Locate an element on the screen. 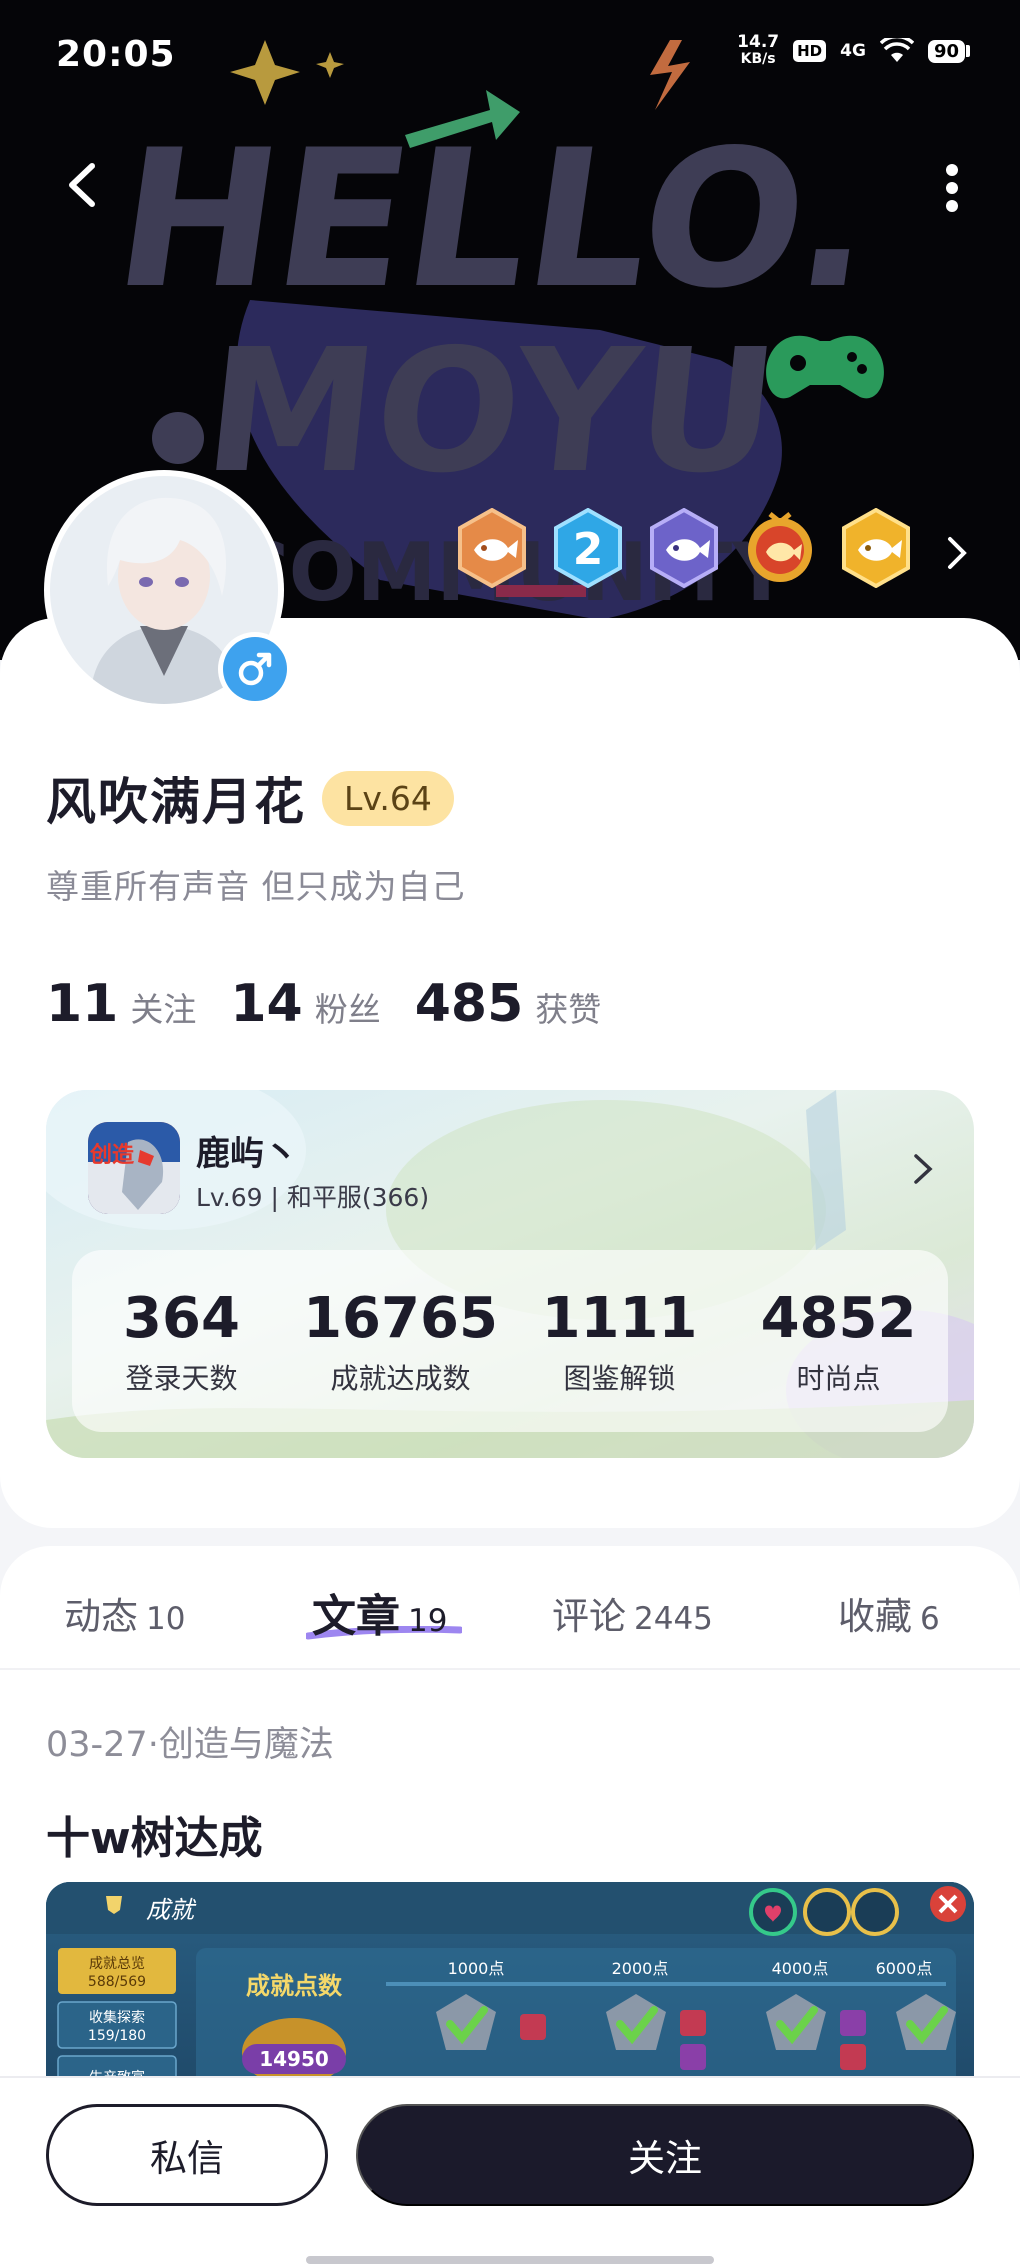 The height and width of the screenshot is (2267, 1020). signature: 尊重所有声音 但只成为自己 is located at coordinates (256, 886).